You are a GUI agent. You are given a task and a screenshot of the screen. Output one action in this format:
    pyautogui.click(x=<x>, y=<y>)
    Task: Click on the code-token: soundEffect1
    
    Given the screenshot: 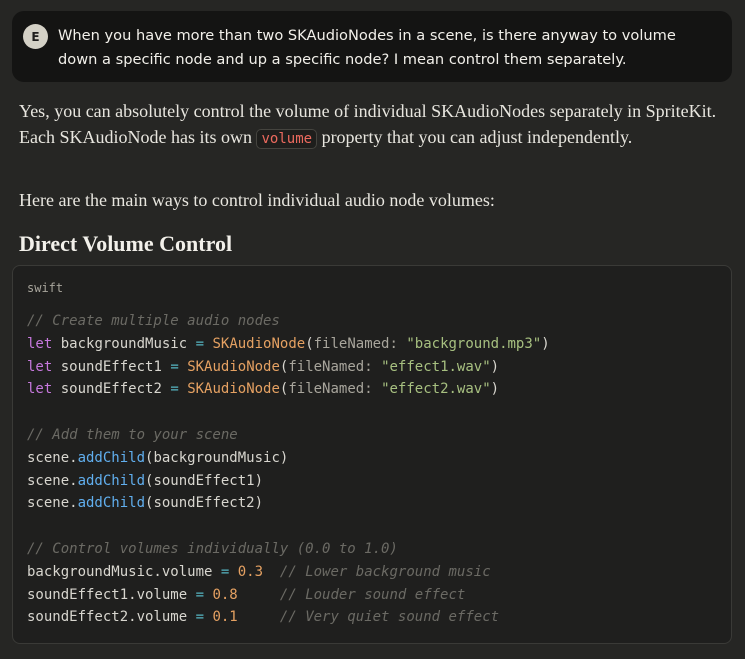 What is the action you would take?
    pyautogui.click(x=111, y=366)
    